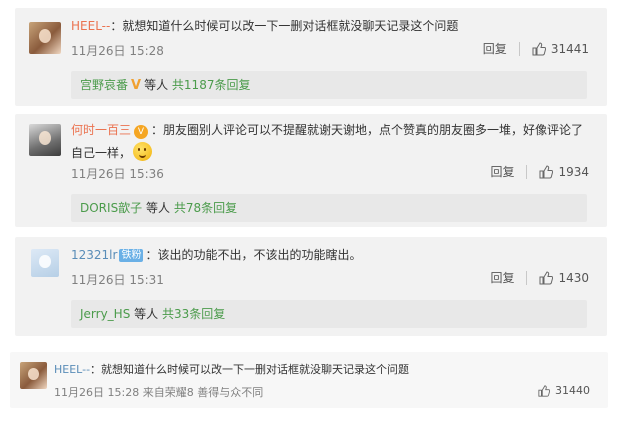 The height and width of the screenshot is (430, 618). What do you see at coordinates (105, 314) in the screenshot?
I see `reply-username: Jerry_HS` at bounding box center [105, 314].